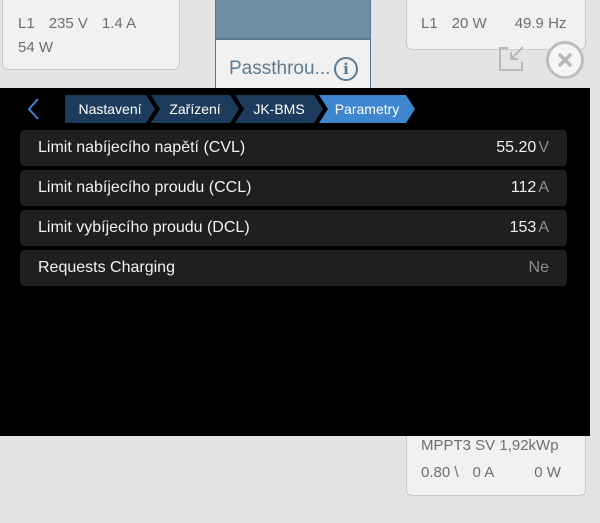  I want to click on param-value-number: 55.20, so click(516, 147).